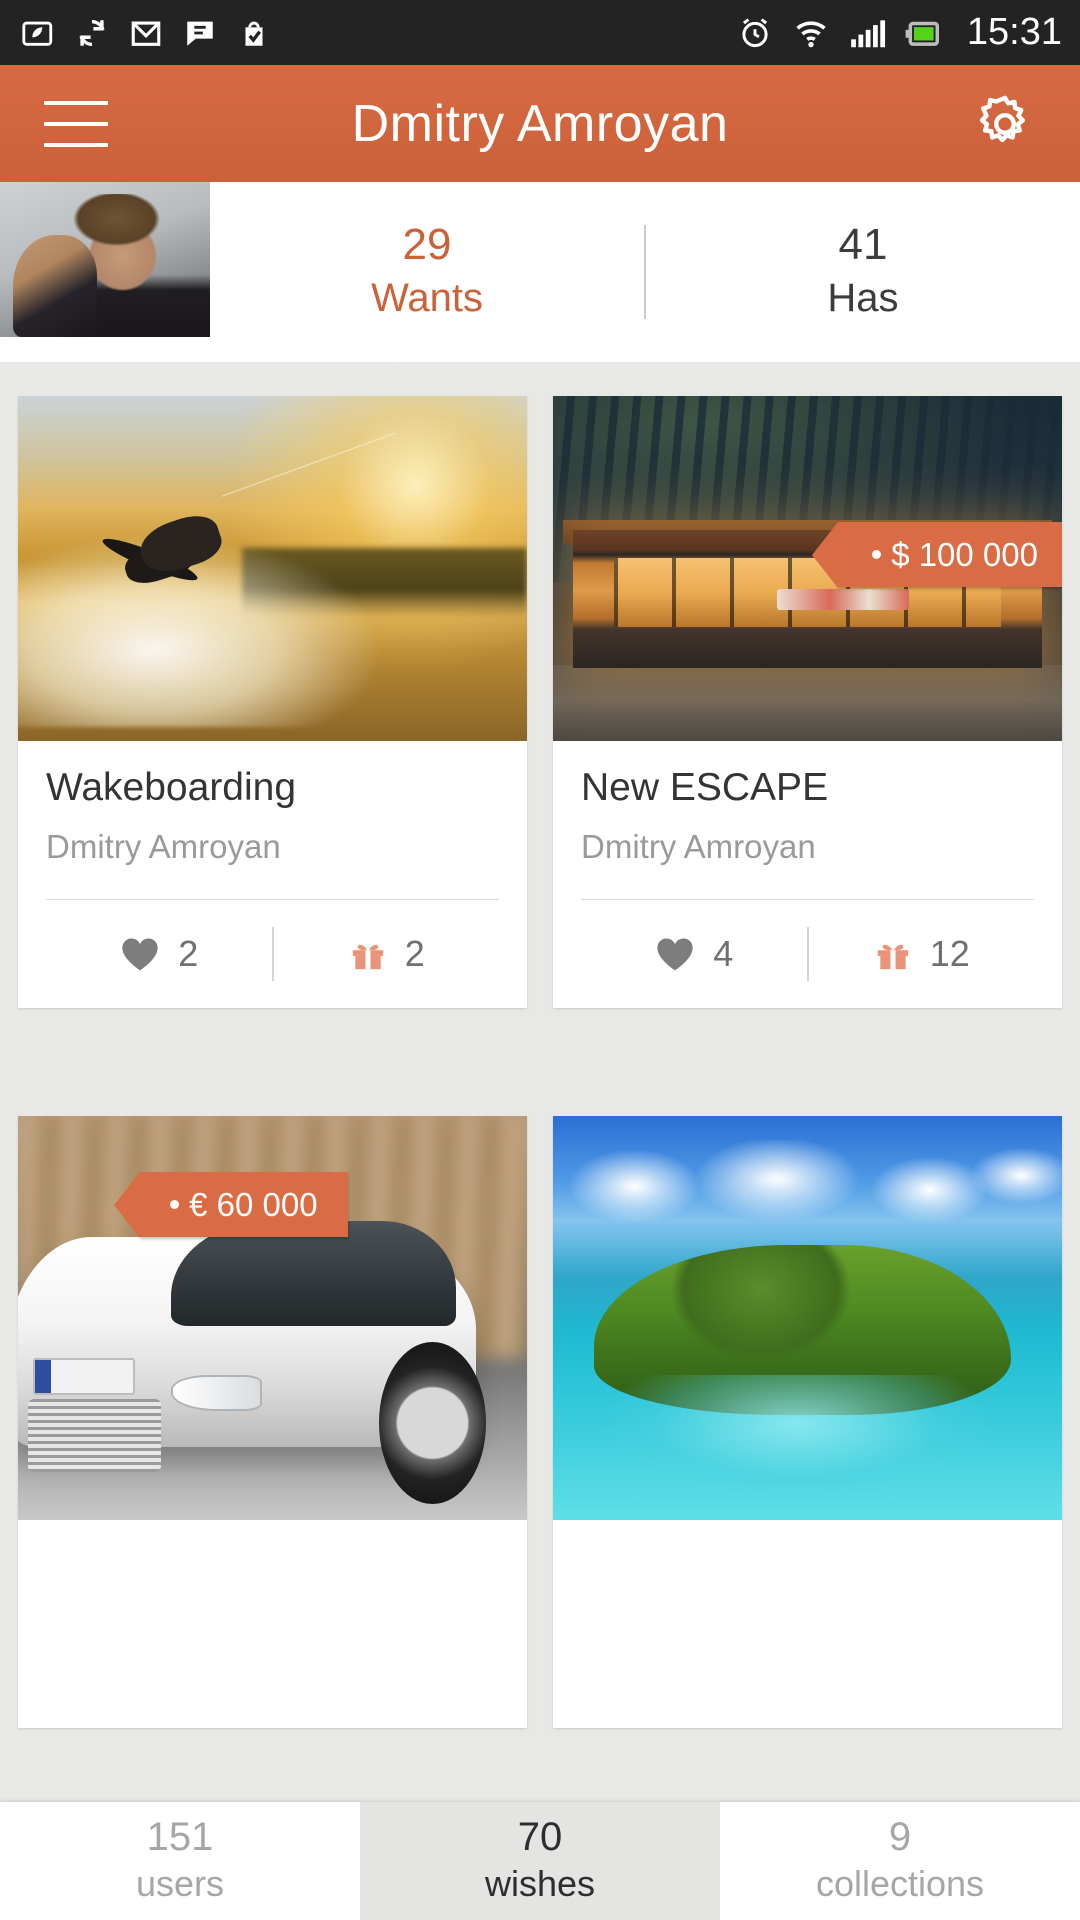 This screenshot has width=1080, height=1920. What do you see at coordinates (254, 33) in the screenshot?
I see `tasks-checkmark-icon` at bounding box center [254, 33].